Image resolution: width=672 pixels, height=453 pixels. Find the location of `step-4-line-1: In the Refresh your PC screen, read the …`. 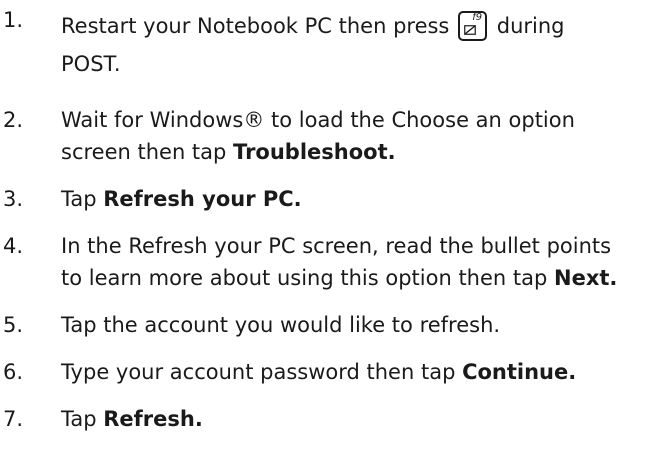

step-4-line-1: In the Refresh your PC screen, read the … is located at coordinates (336, 246).